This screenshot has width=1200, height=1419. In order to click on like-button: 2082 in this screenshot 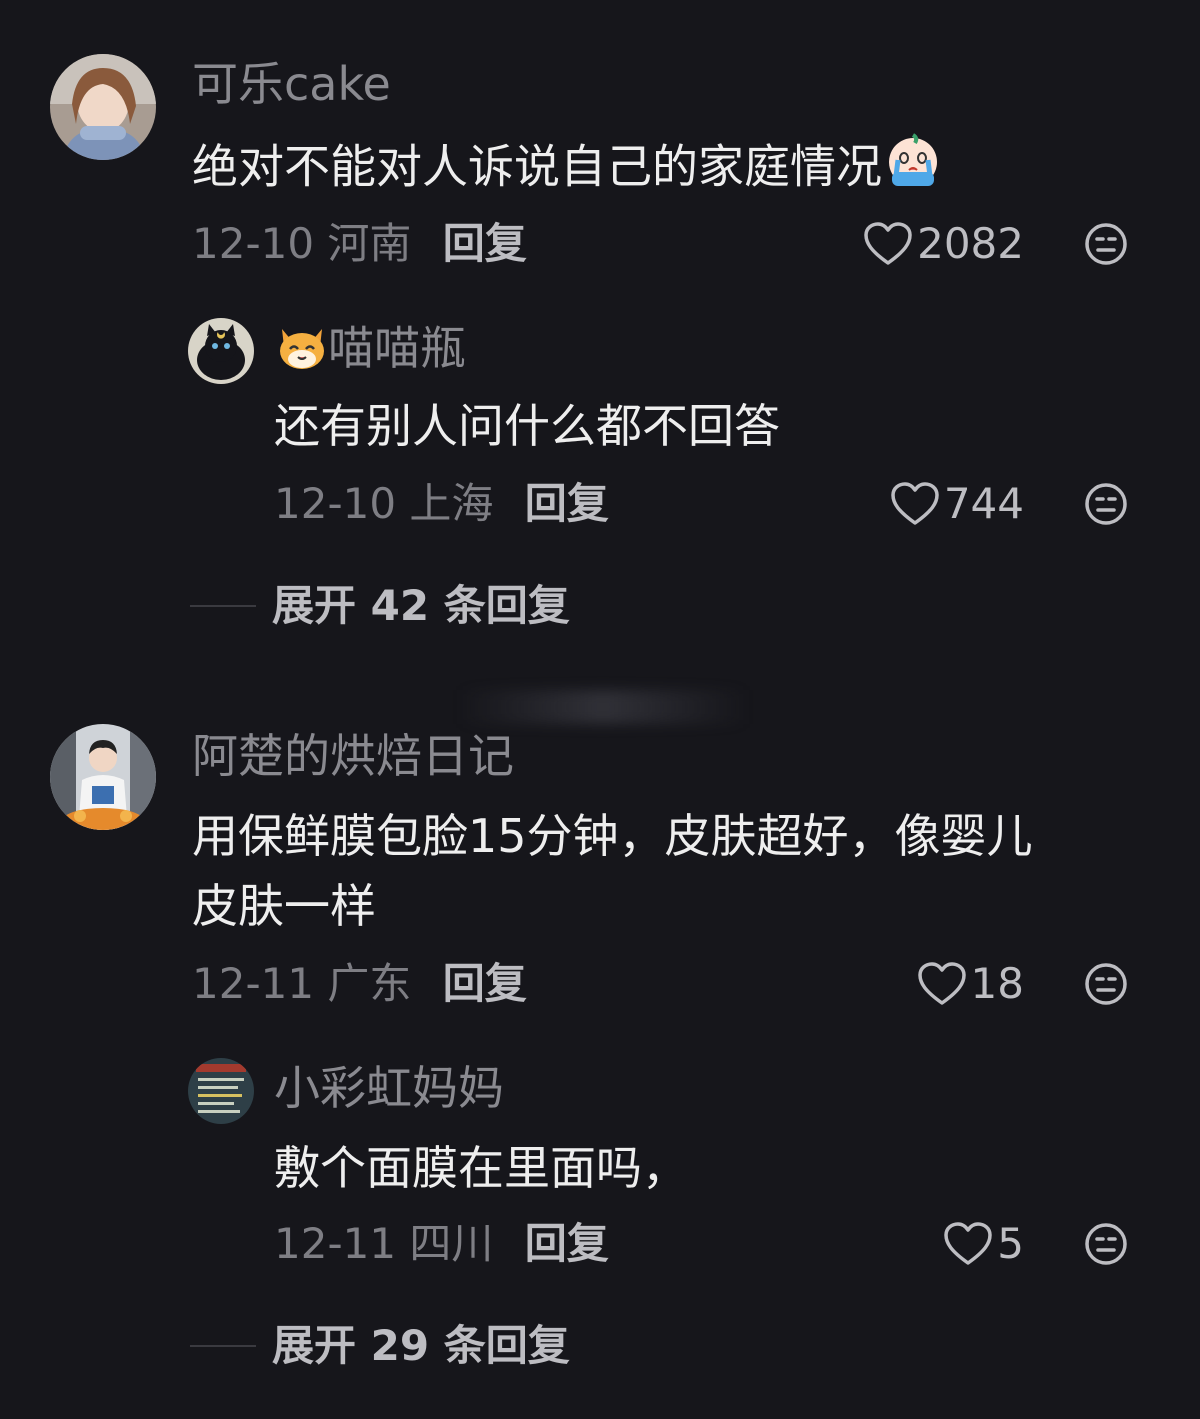, I will do `click(943, 244)`.